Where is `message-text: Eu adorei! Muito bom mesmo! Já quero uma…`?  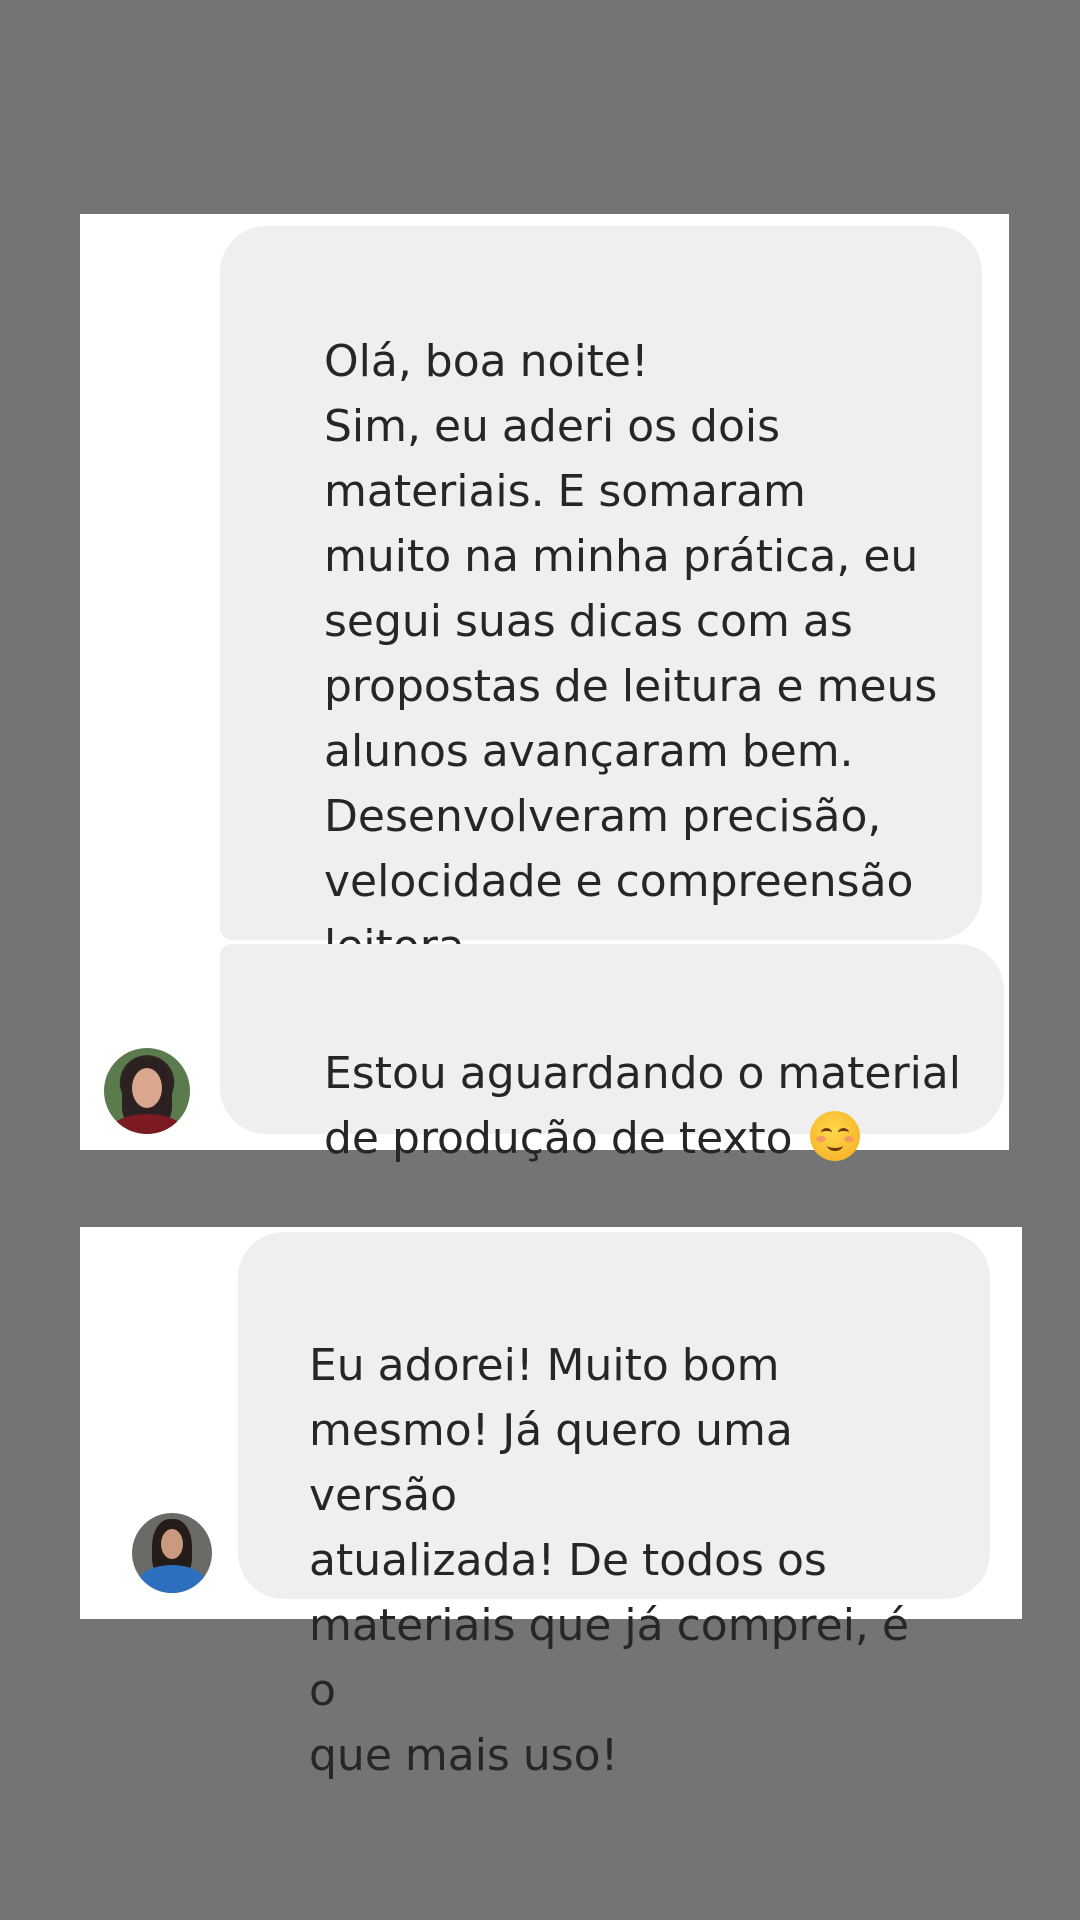
message-text: Eu adorei! Muito bom mesmo! Já quero uma… is located at coordinates (609, 1560).